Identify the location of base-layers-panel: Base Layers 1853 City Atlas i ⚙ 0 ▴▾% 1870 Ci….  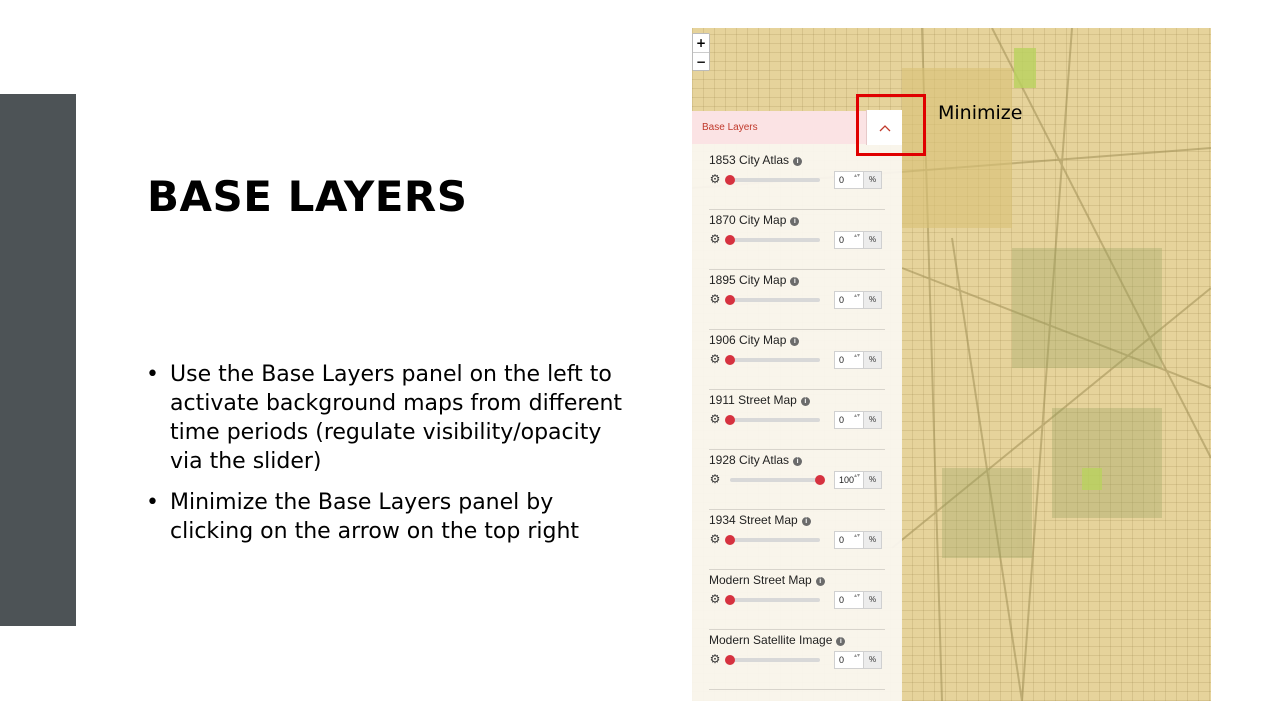
(797, 406).